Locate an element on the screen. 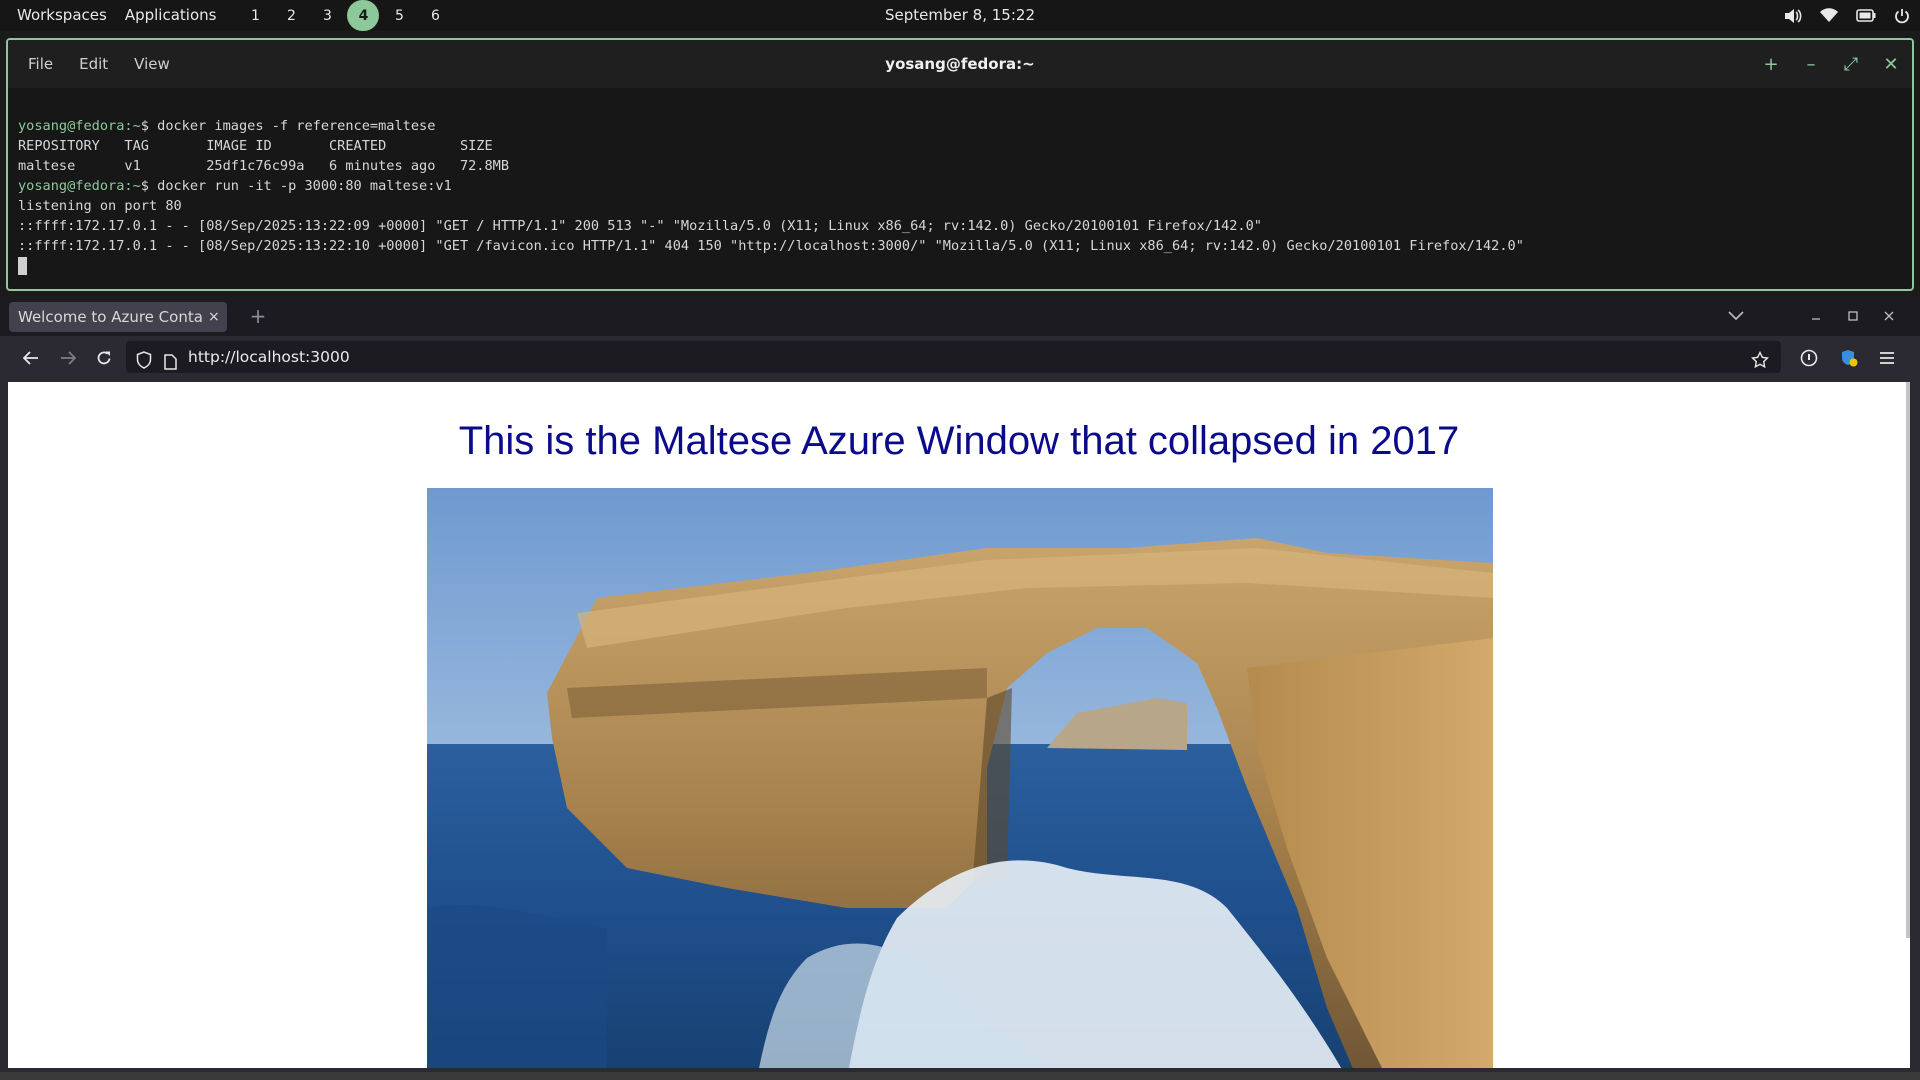  close-icon: ✕ is located at coordinates (1891, 64).